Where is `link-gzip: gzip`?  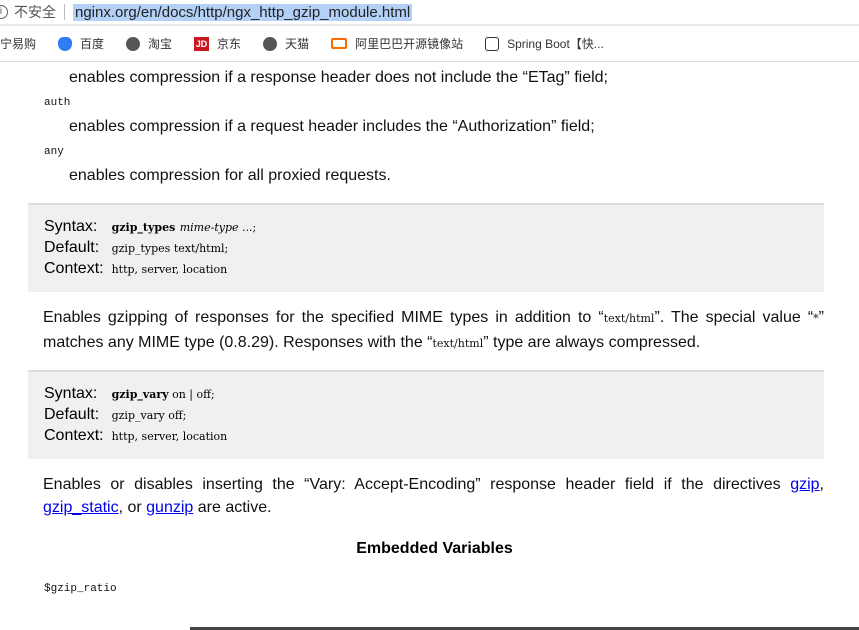 link-gzip: gzip is located at coordinates (804, 484).